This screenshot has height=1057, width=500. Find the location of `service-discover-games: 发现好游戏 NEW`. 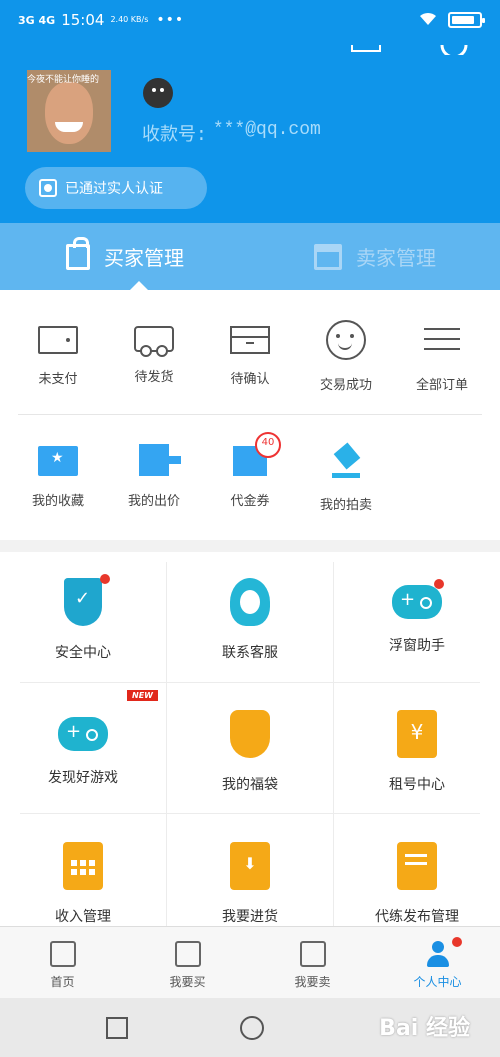

service-discover-games: 发现好游戏 NEW is located at coordinates (83, 738).